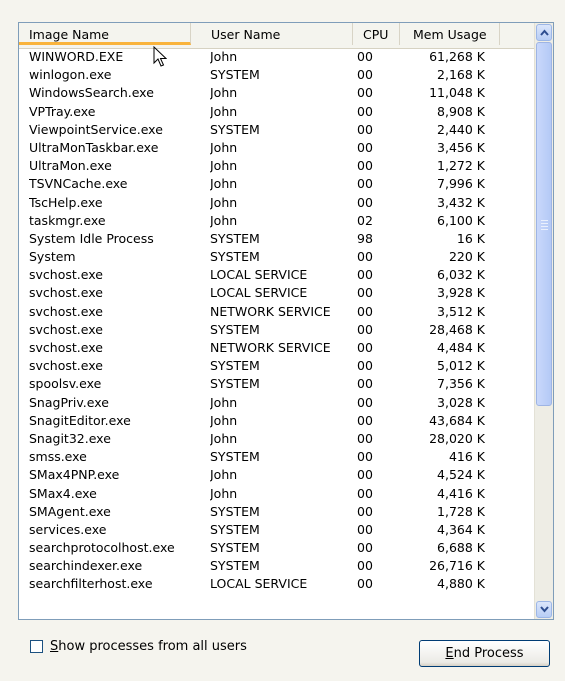 The image size is (565, 681). Describe the element at coordinates (91, 584) in the screenshot. I see `process-name: searchfilterhost.exe` at that location.